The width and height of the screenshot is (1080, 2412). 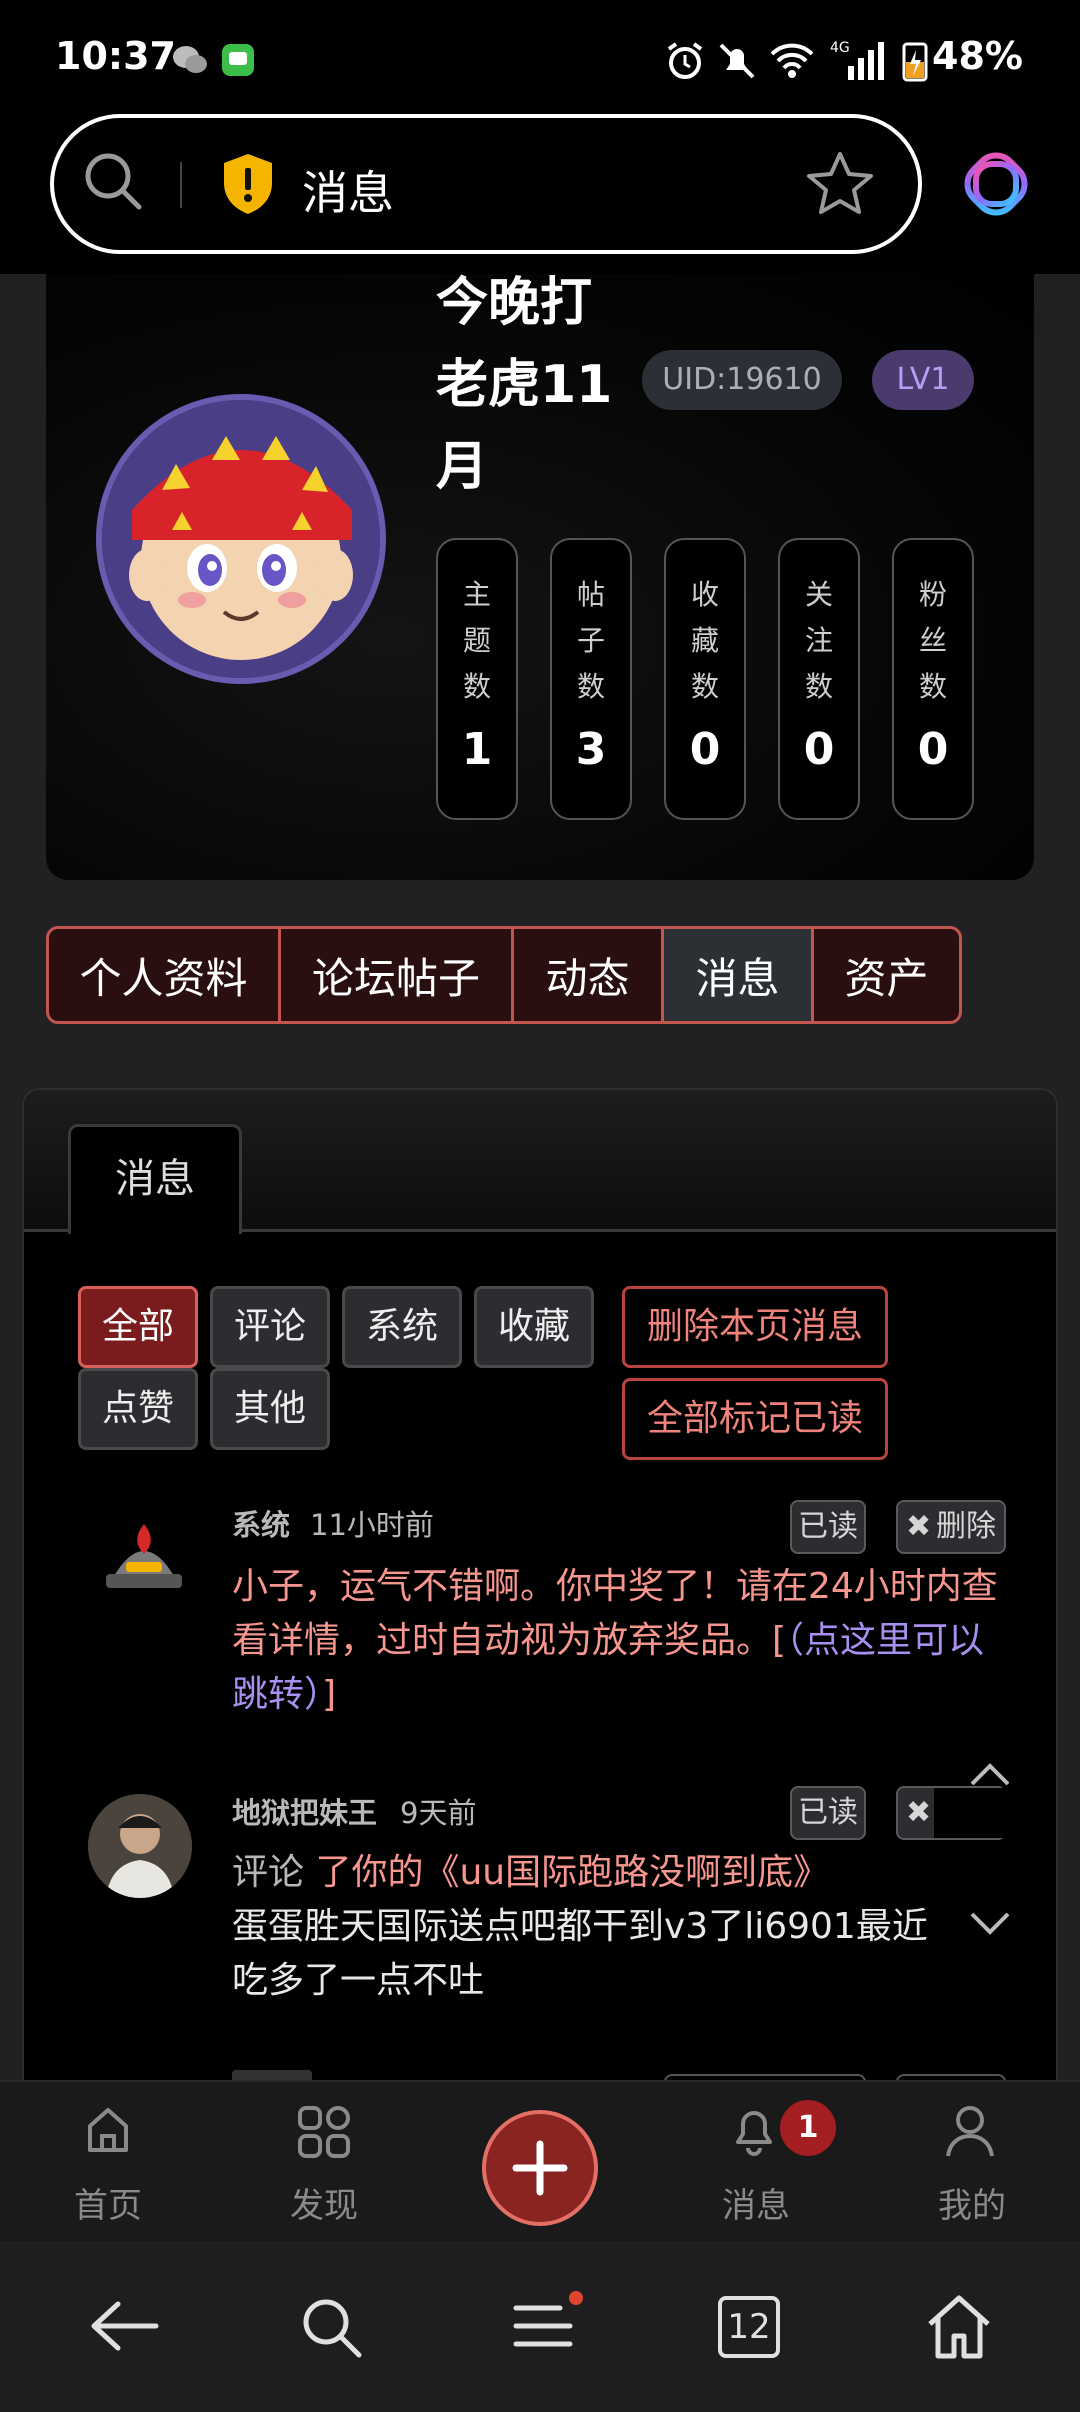 I want to click on panel-header: 消息, so click(x=540, y=1162).